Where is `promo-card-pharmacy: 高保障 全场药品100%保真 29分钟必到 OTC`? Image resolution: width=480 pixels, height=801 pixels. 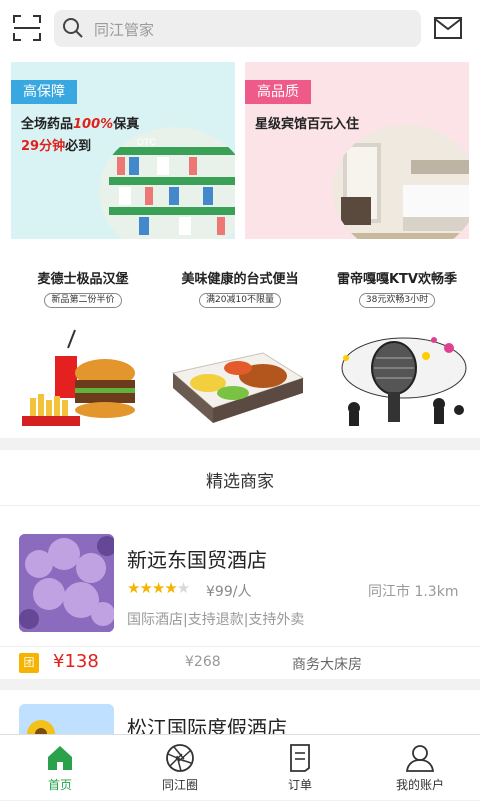
promo-card-pharmacy: 高保障 全场药品100%保真 29分钟必到 OTC is located at coordinates (123, 150).